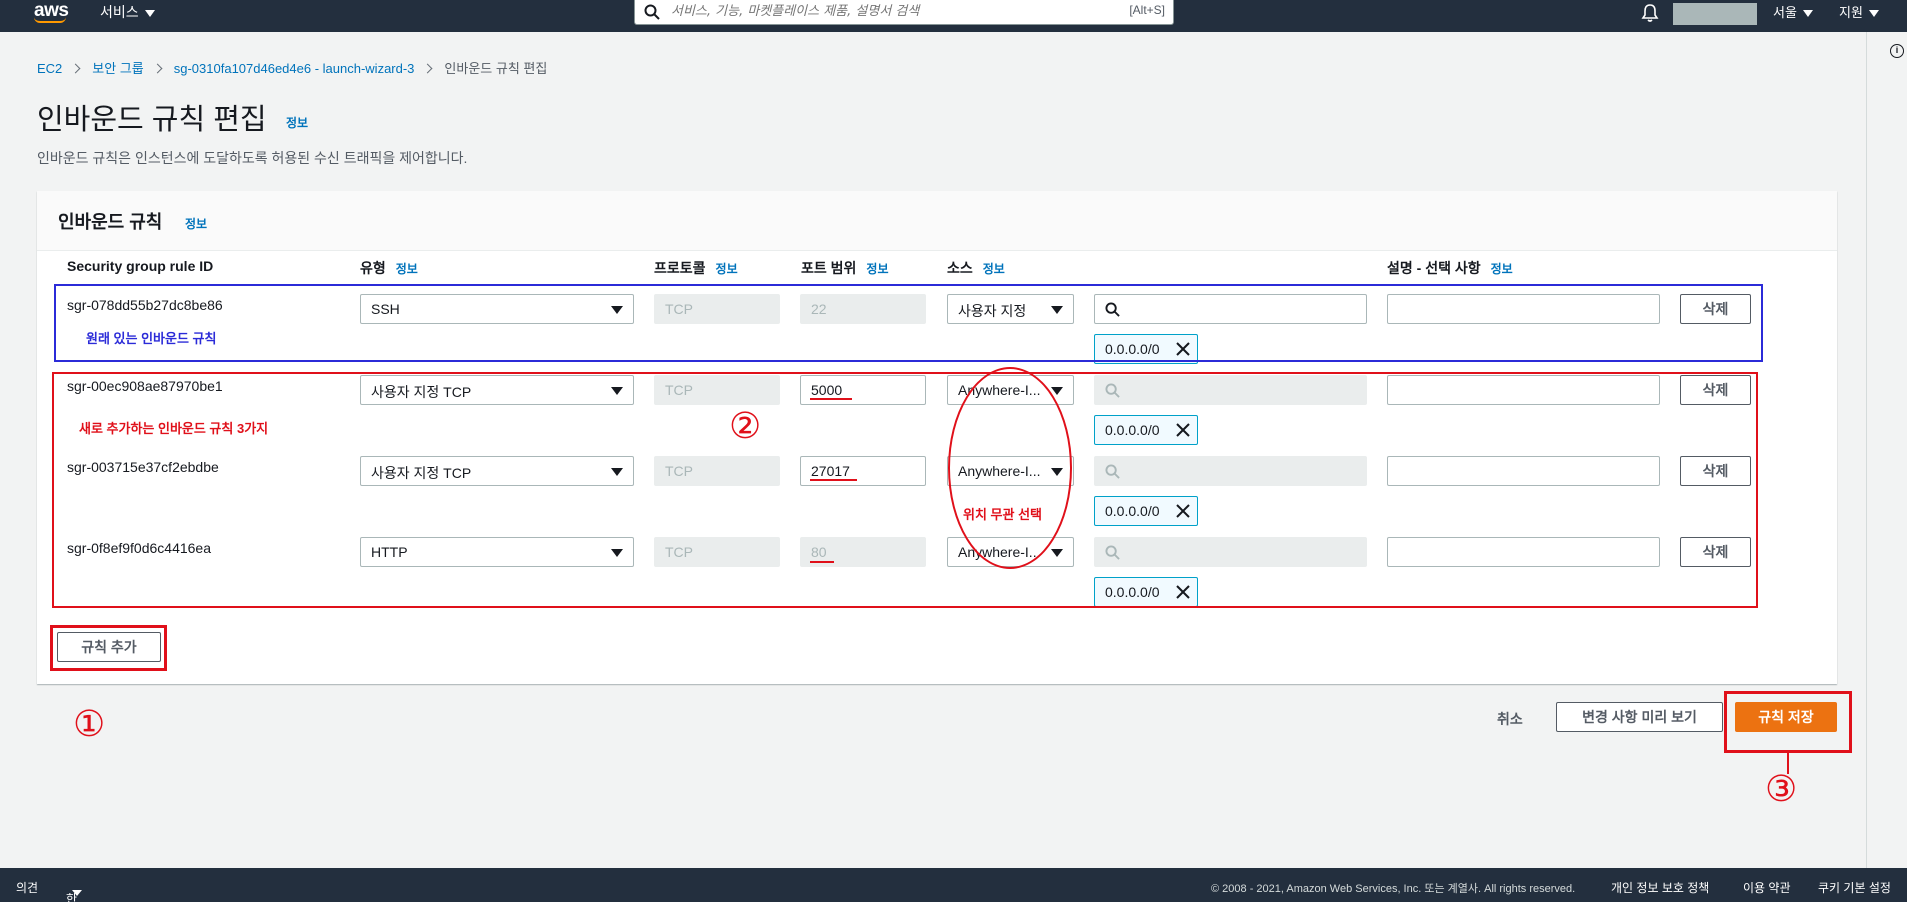  Describe the element at coordinates (1002, 514) in the screenshot. I see `annotation-anywhere-label: 위치 무관 선택` at that location.